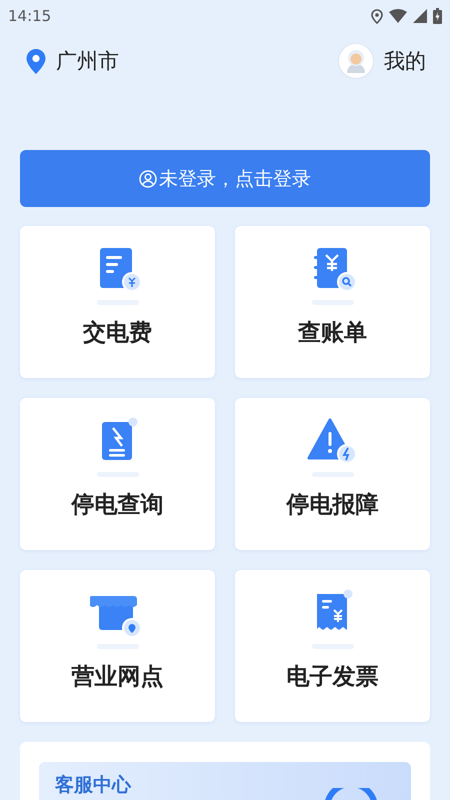  Describe the element at coordinates (93, 785) in the screenshot. I see `service-center-title: 客服中心` at that location.